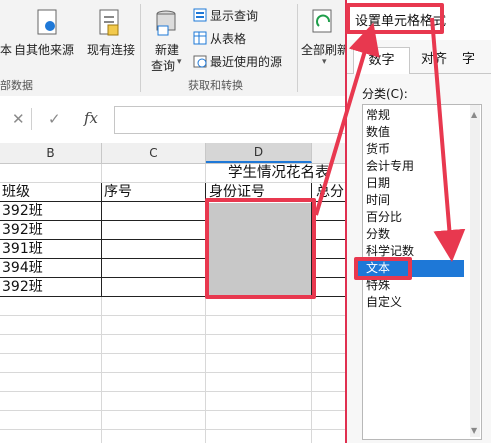 This screenshot has width=491, height=443. I want to click on annotation-box-selection, so click(260, 248).